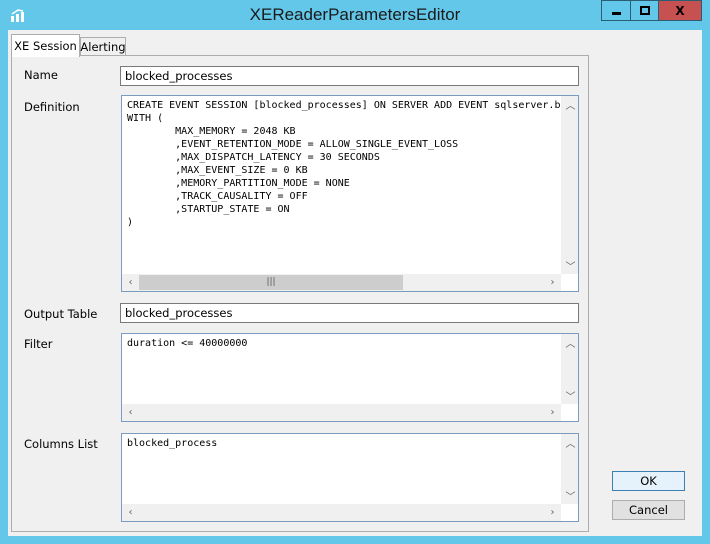 This screenshot has height=544, width=710. I want to click on maximize-icon, so click(644, 10).